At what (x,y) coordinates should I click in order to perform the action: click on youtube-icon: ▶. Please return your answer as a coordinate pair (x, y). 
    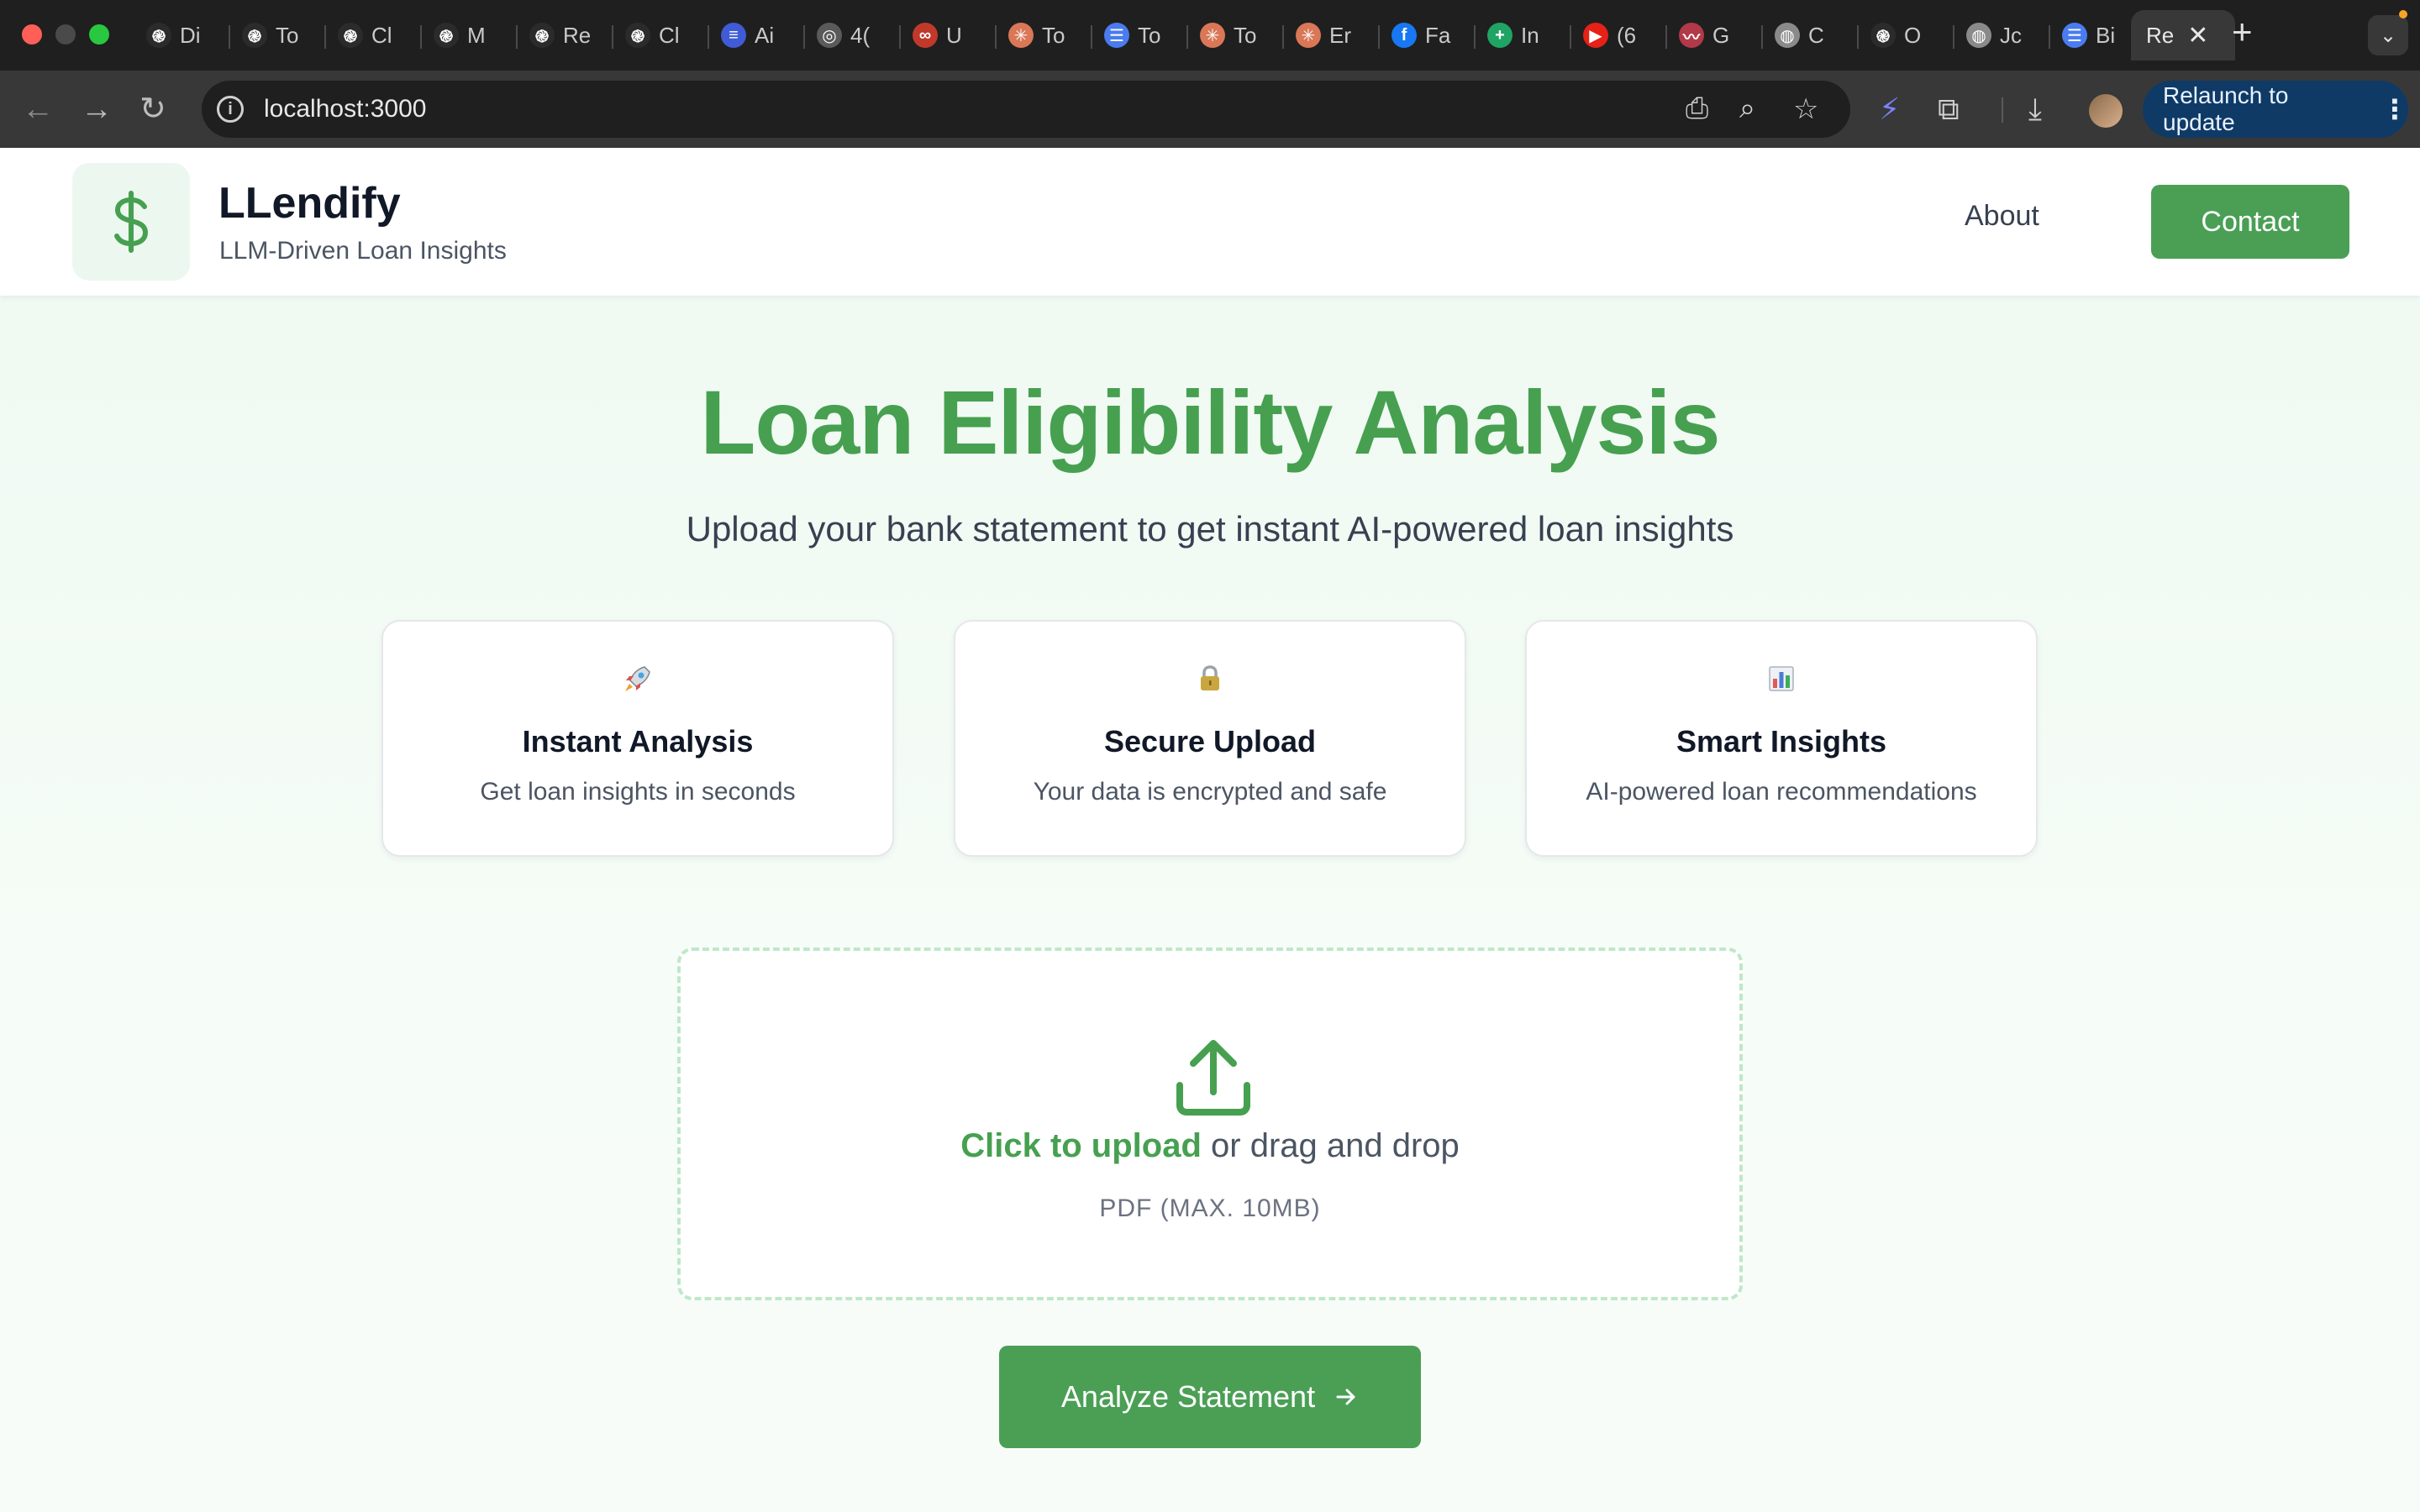
    Looking at the image, I should click on (1595, 35).